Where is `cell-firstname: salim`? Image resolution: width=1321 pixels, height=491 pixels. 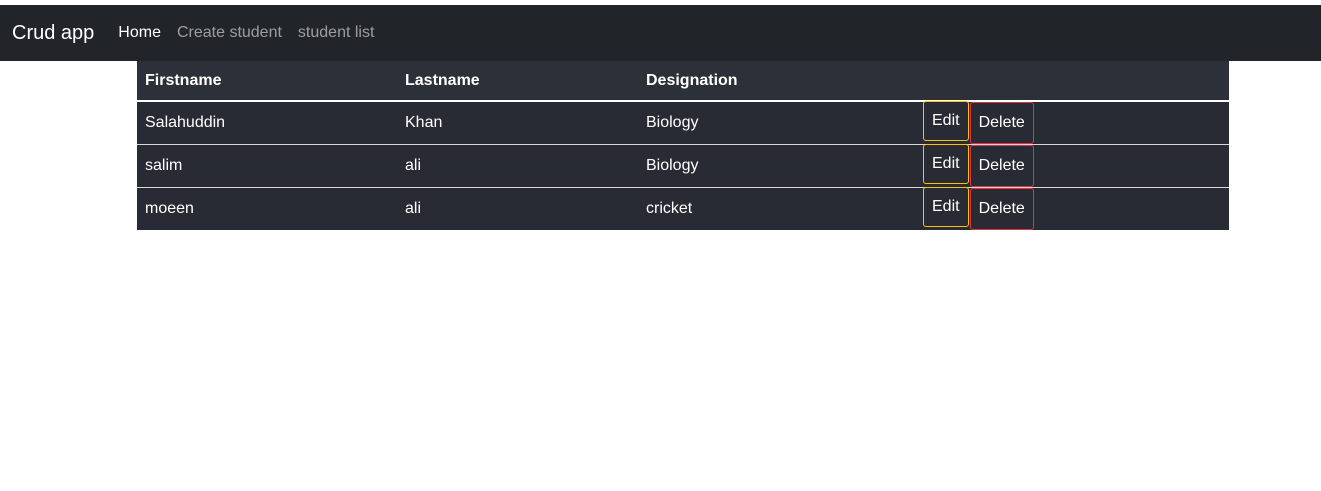
cell-firstname: salim is located at coordinates (267, 166).